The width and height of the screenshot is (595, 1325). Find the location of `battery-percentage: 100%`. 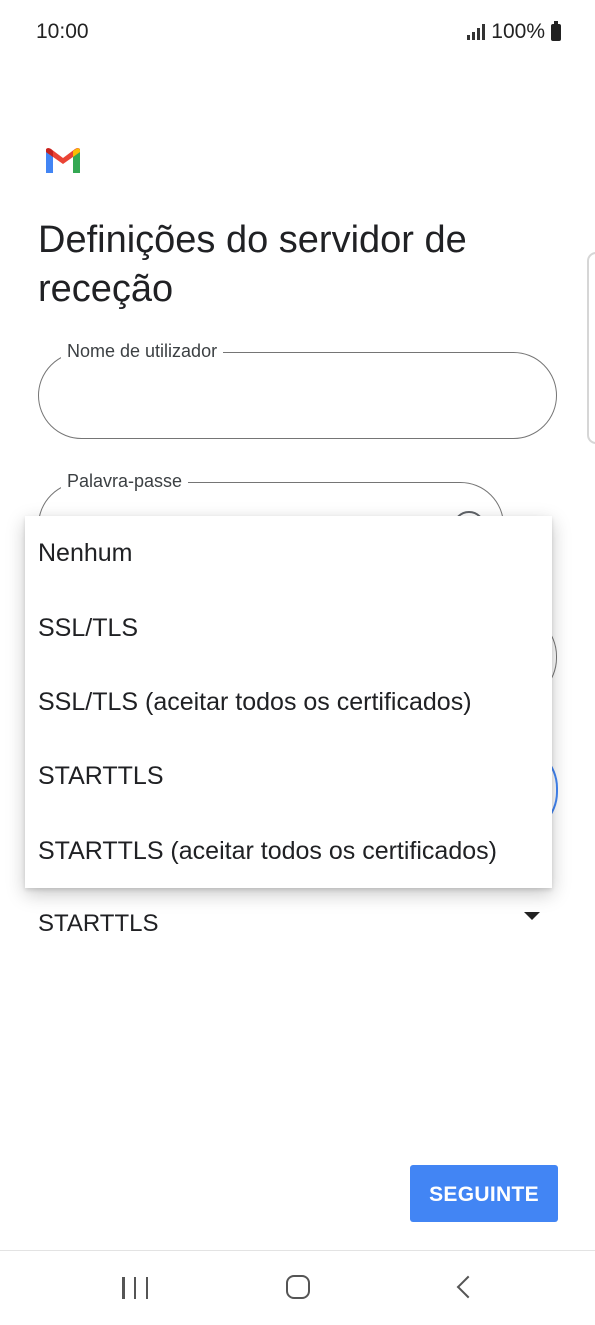

battery-percentage: 100% is located at coordinates (518, 31).